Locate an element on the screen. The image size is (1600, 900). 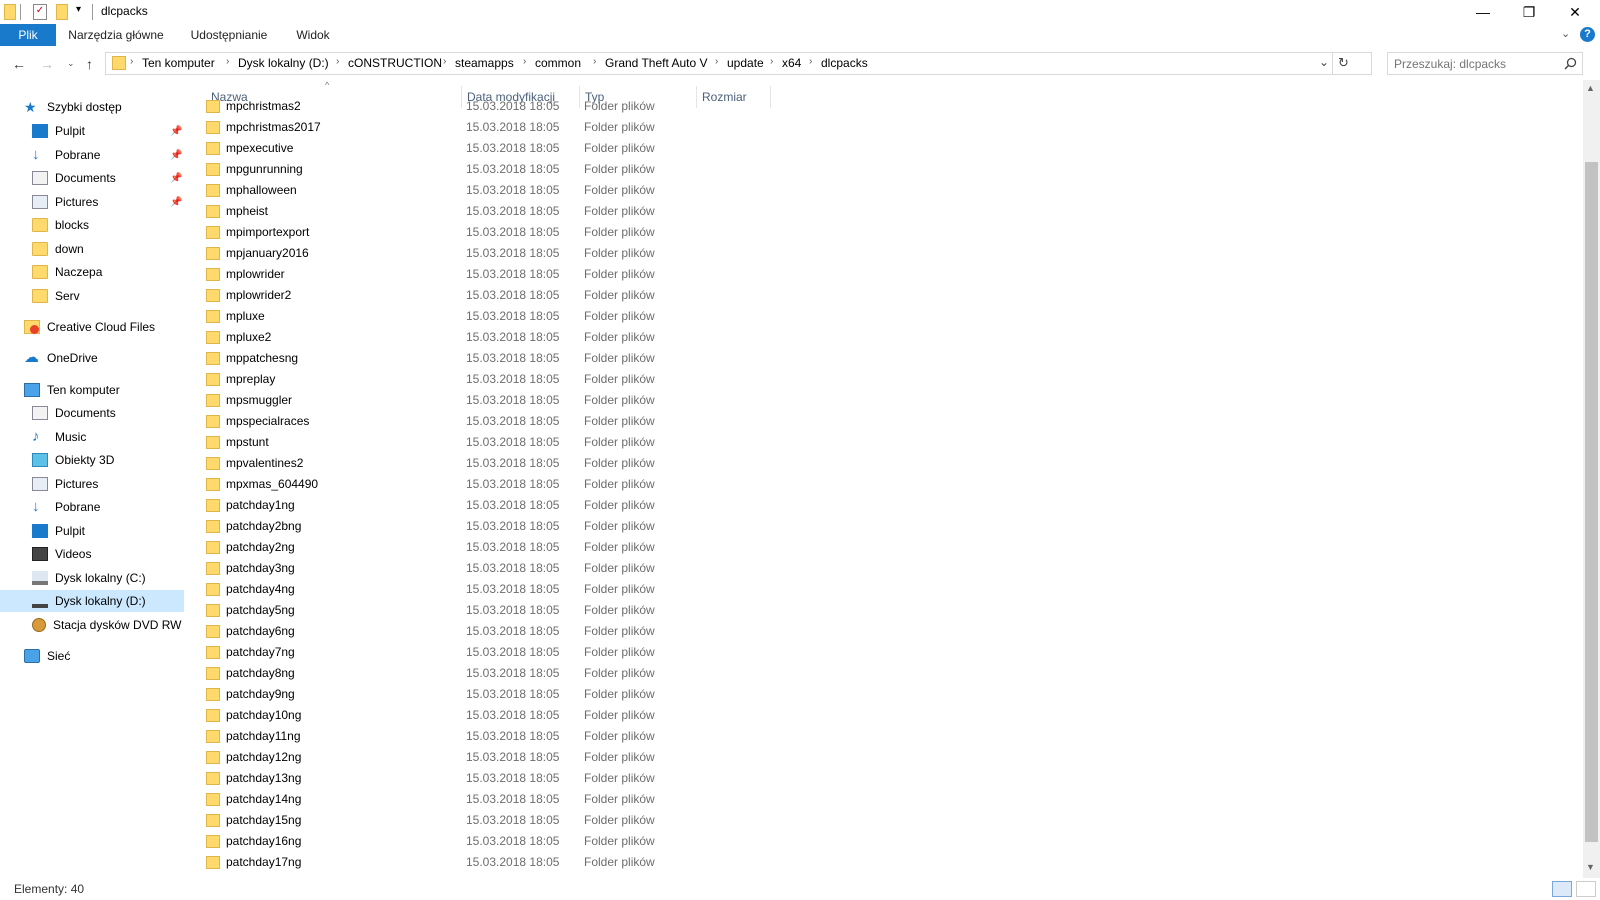
nav-item-pictures: Pictures is located at coordinates (124, 202).